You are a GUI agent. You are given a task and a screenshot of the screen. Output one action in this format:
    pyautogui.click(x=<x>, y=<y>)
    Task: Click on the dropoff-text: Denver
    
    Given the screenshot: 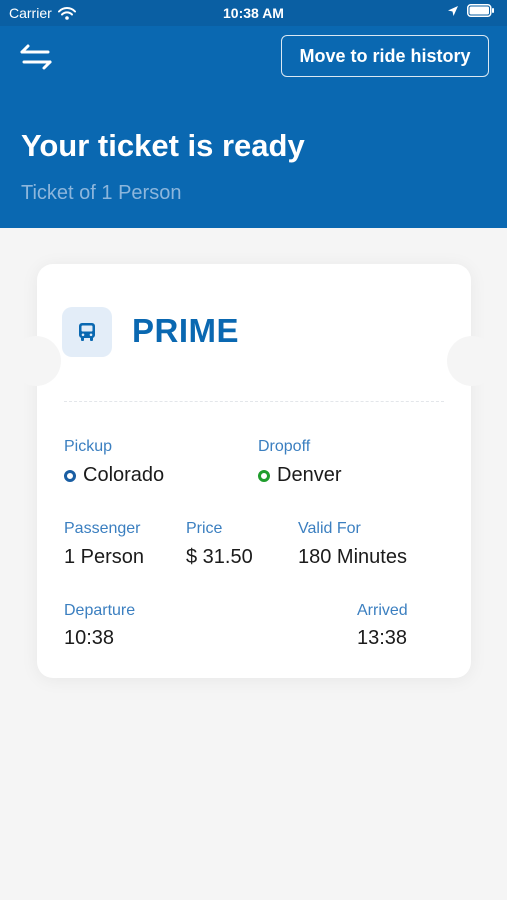 What is the action you would take?
    pyautogui.click(x=309, y=475)
    